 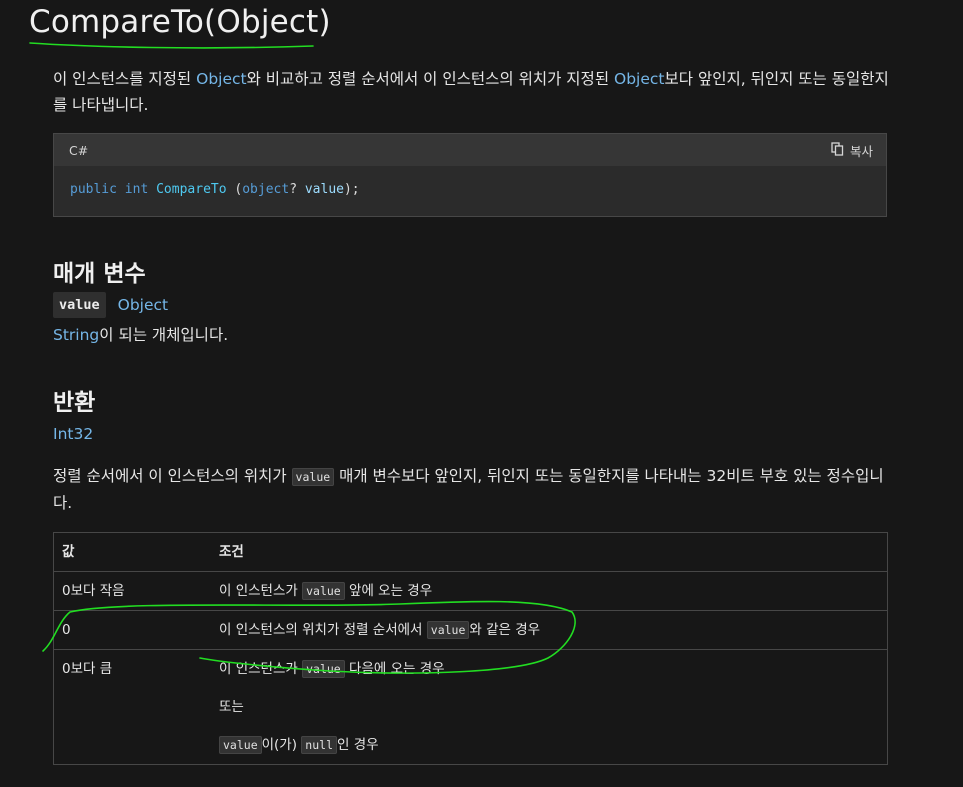 I want to click on cell-line: 또는, so click(x=231, y=707).